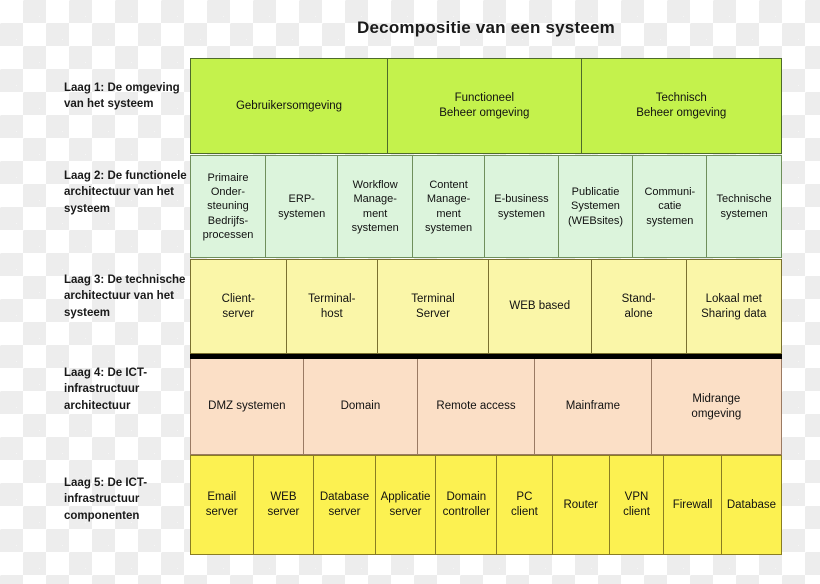  What do you see at coordinates (247, 406) in the screenshot?
I see `row-4-cell: DMZ systemen` at bounding box center [247, 406].